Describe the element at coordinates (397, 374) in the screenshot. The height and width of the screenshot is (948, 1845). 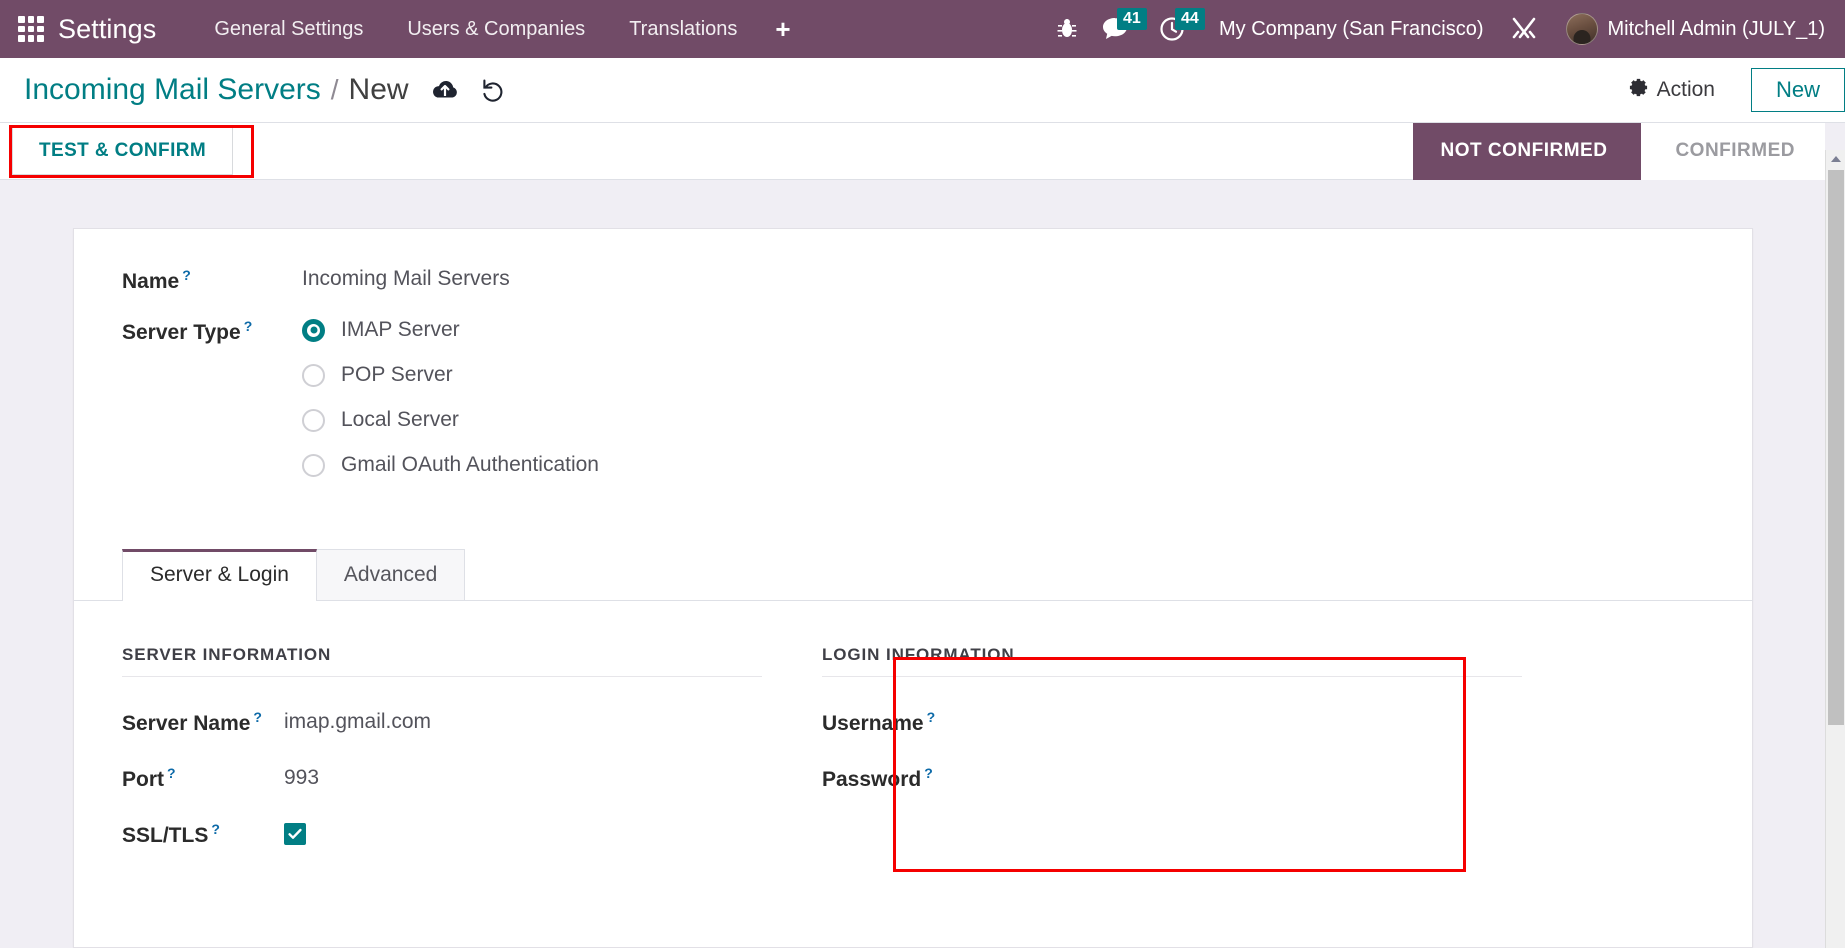
I see `radio-label-pop: POP Server` at that location.